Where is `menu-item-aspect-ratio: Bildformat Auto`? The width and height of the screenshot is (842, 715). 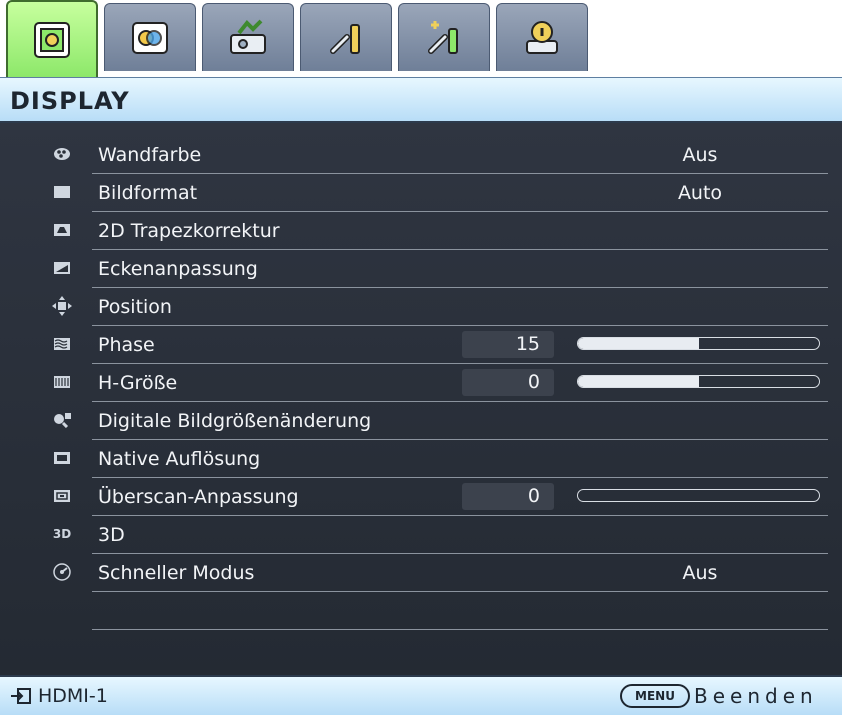
menu-item-aspect-ratio: Bildformat Auto is located at coordinates (421, 193).